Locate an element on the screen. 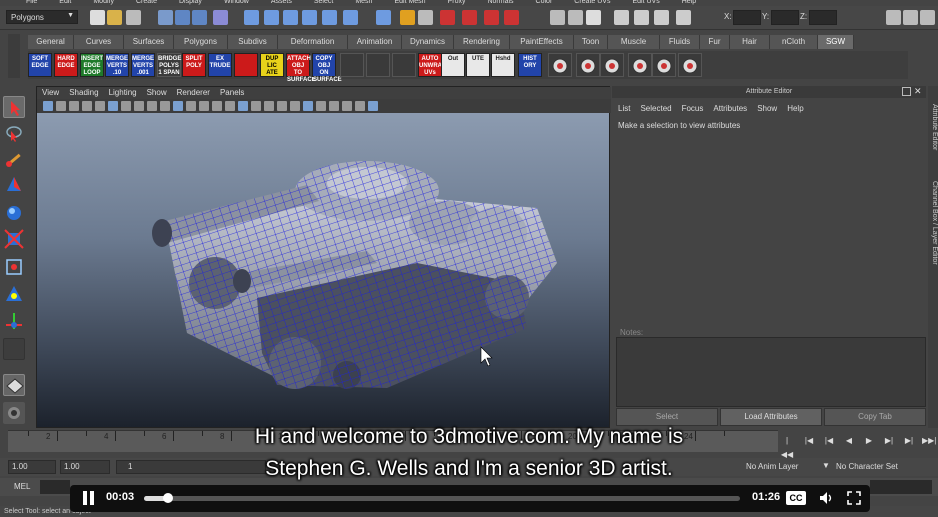  shelf-button: Hshd is located at coordinates (503, 65).